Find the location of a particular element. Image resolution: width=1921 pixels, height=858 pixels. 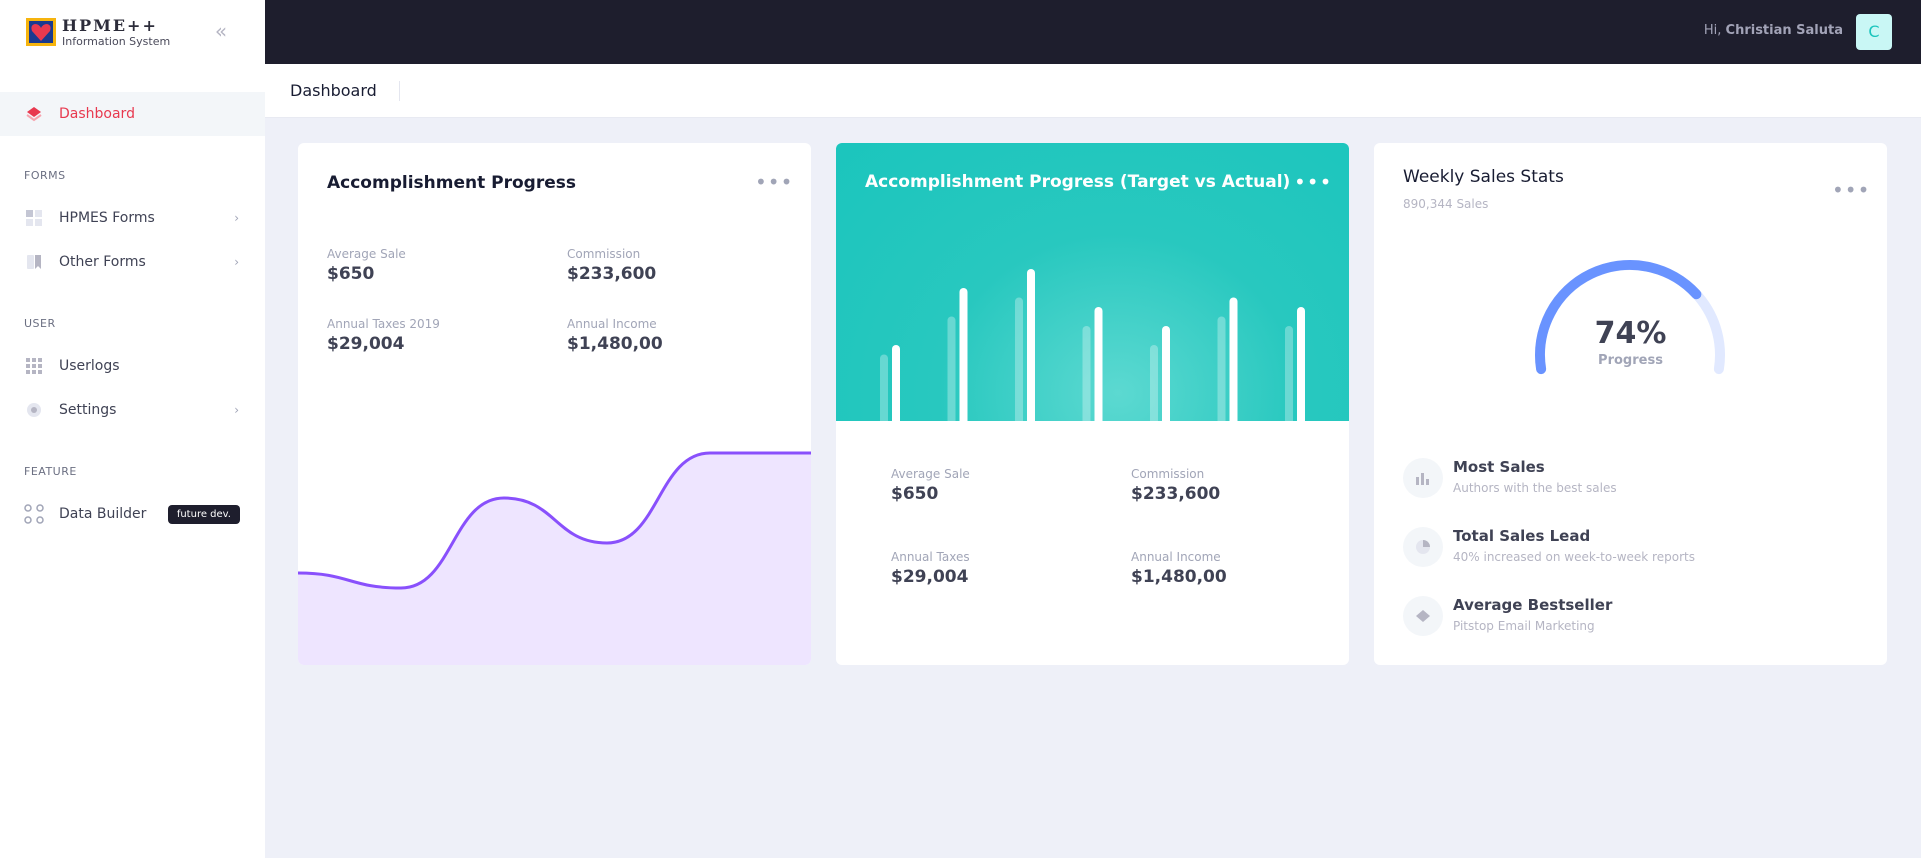

sidebar-item-data-builder: Data Builder future dev. is located at coordinates (132, 514).